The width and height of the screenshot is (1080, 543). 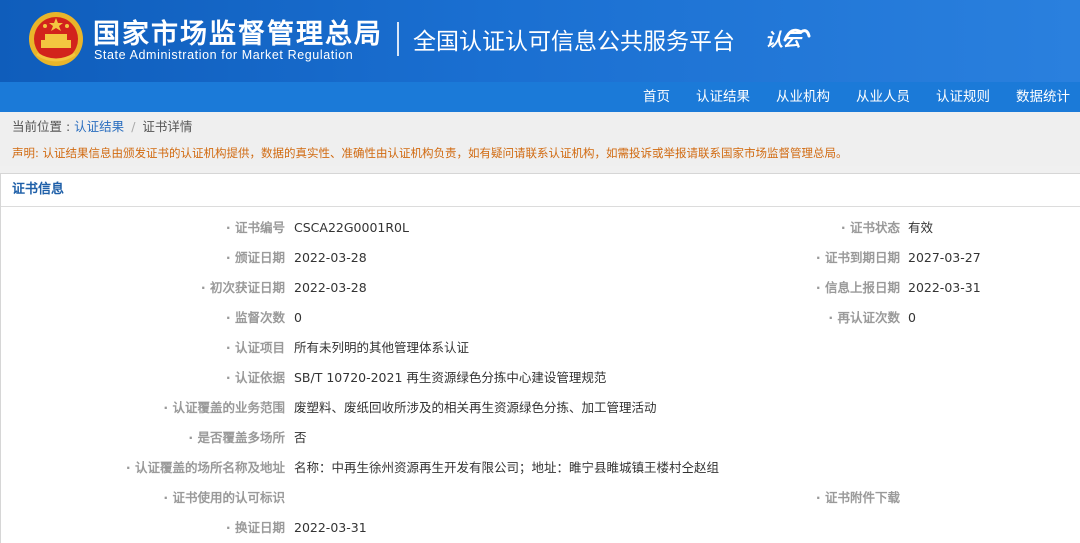 What do you see at coordinates (723, 97) in the screenshot?
I see `nav-item: 认证结果` at bounding box center [723, 97].